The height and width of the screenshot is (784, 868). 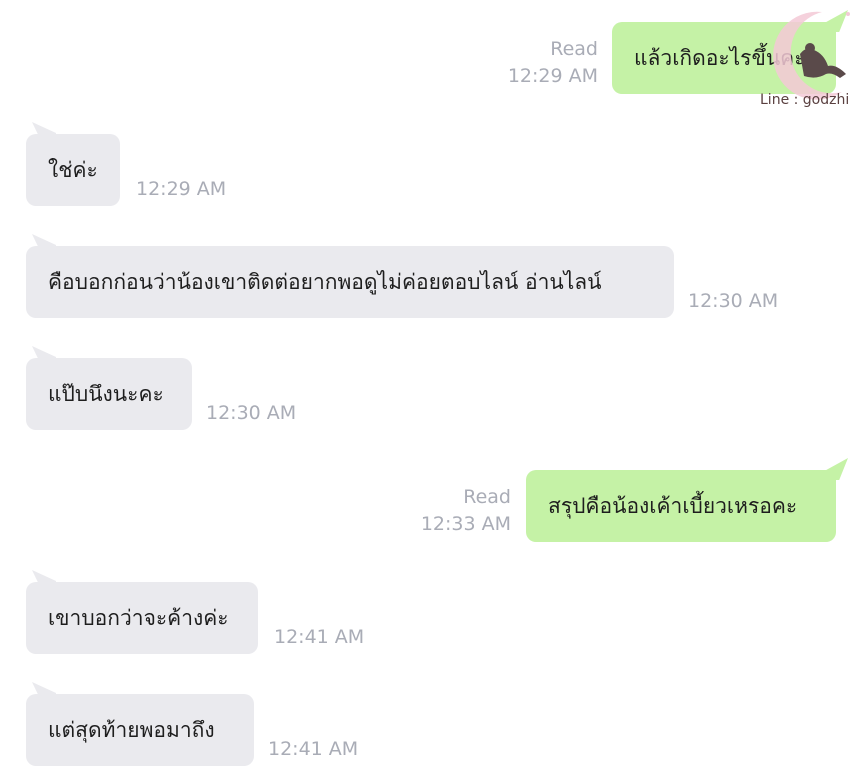 I want to click on message-bubble-incoming: แต่สุดท้ายพอมาถึง, so click(x=140, y=724).